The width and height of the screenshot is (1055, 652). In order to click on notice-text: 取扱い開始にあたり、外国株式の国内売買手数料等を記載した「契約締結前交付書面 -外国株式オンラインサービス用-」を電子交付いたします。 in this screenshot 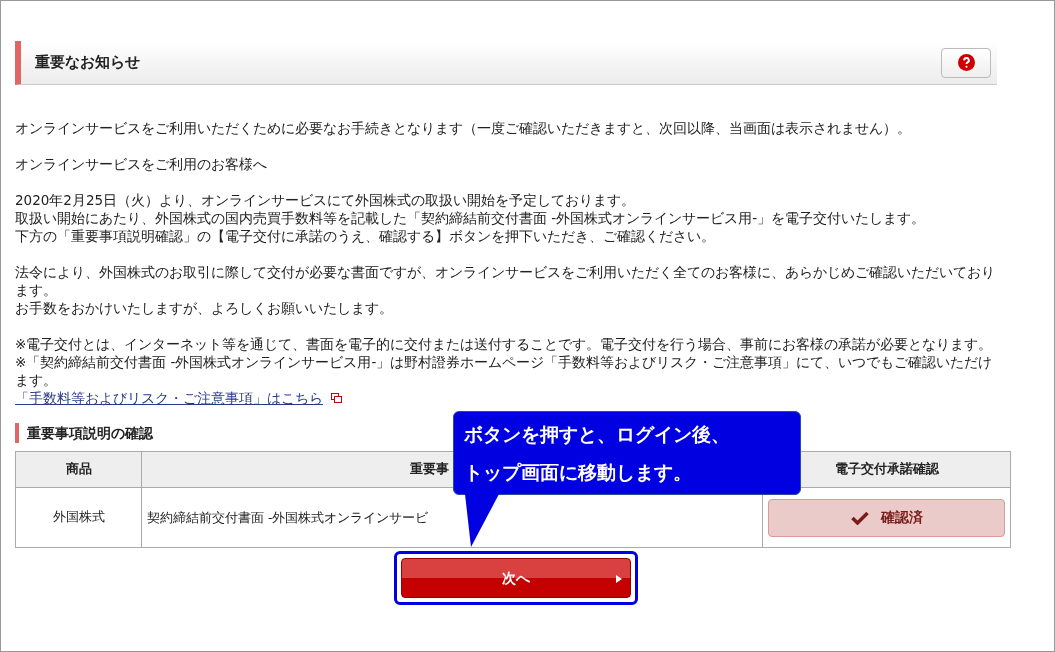, I will do `click(471, 218)`.